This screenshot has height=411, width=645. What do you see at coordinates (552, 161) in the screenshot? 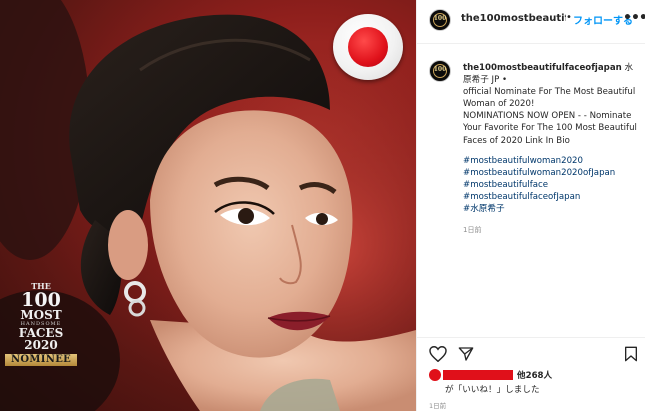
I see `hashtag-link: #mostbeautifulwoman2020` at bounding box center [552, 161].